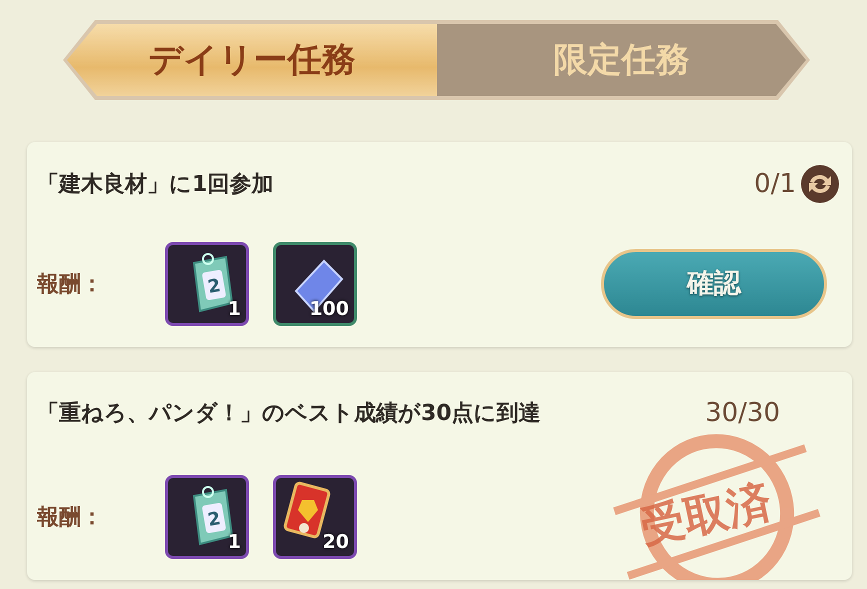 This screenshot has width=867, height=589. What do you see at coordinates (706, 515) in the screenshot?
I see `claimed-label: 受取済` at bounding box center [706, 515].